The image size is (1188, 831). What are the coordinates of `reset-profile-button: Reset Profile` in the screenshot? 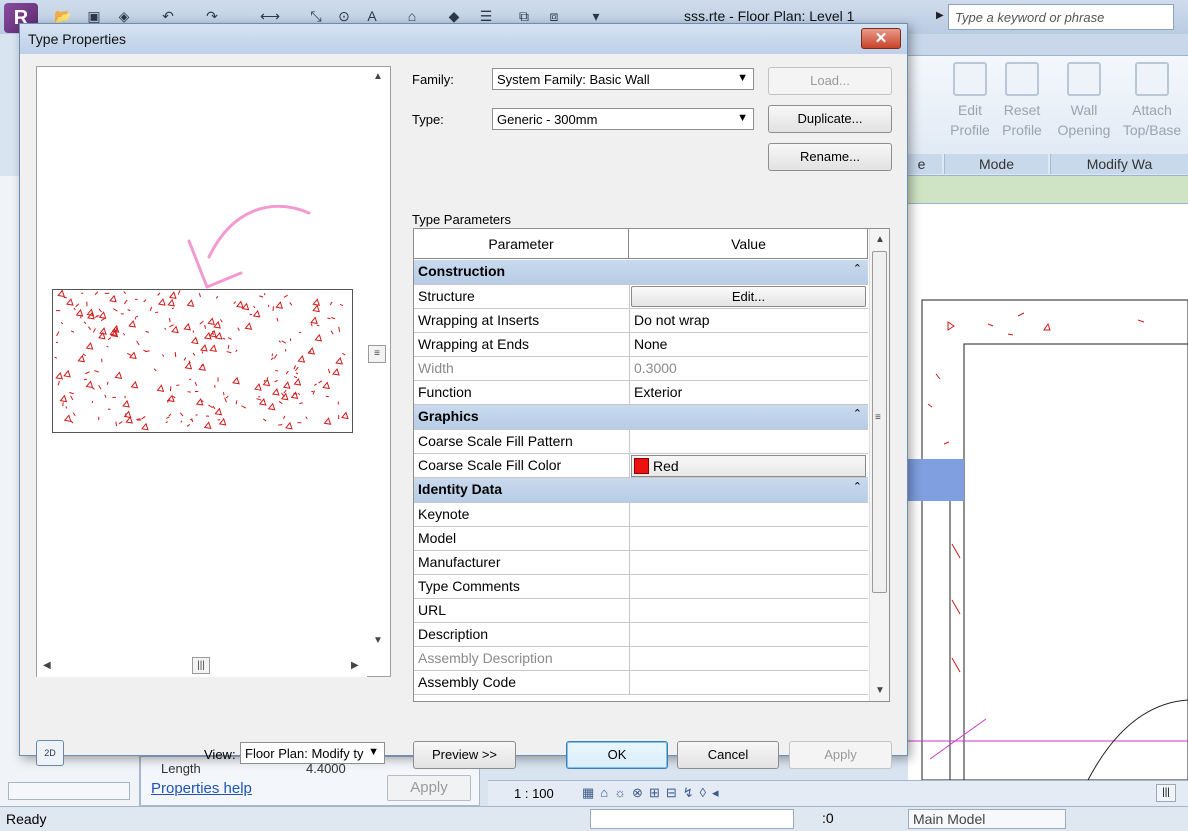 It's located at (1022, 101).